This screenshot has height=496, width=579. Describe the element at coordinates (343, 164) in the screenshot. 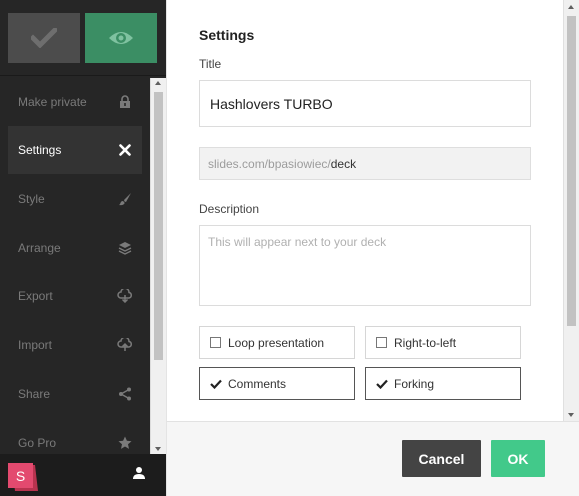

I see `deck-url-slug: deck` at that location.